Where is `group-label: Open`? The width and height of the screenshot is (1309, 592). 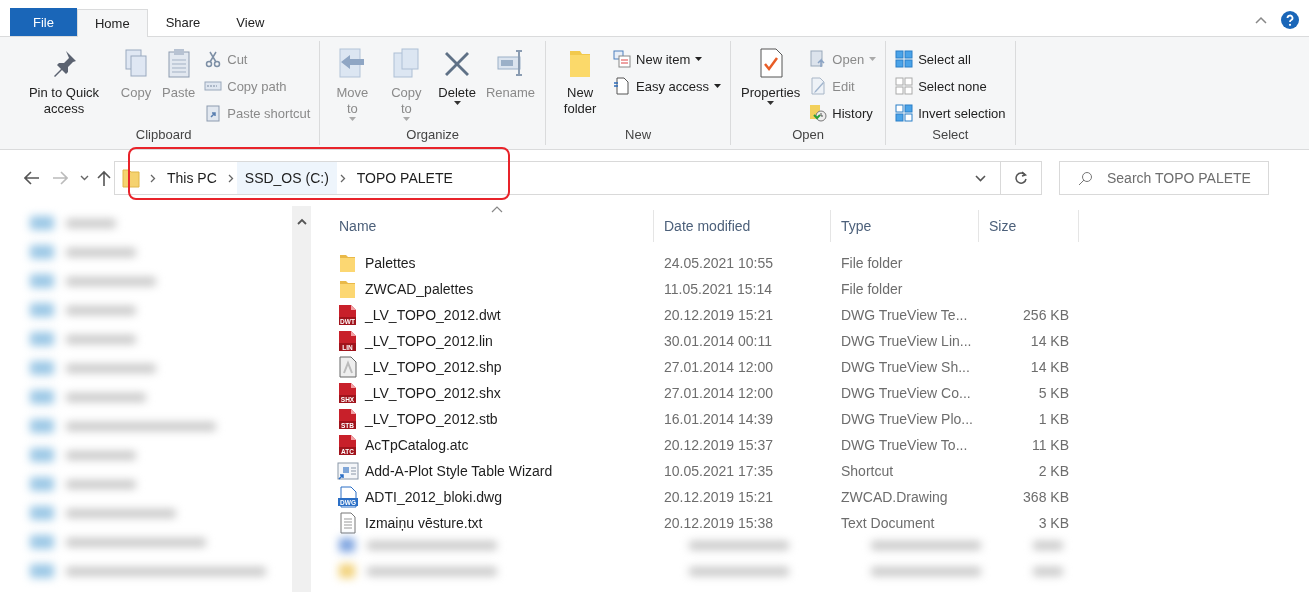 group-label: Open is located at coordinates (808, 135).